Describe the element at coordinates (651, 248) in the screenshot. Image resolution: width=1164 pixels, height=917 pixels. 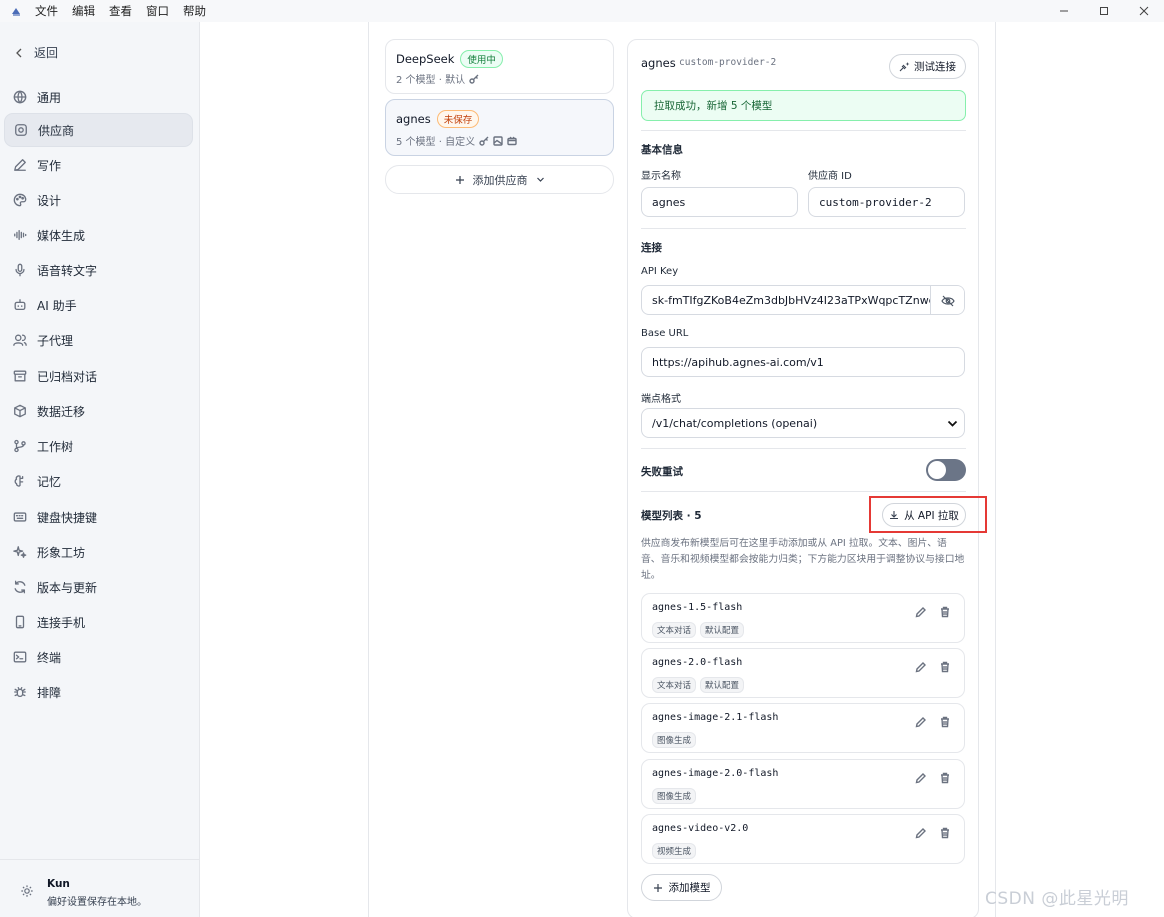
I see `connection-heading: 连接` at that location.